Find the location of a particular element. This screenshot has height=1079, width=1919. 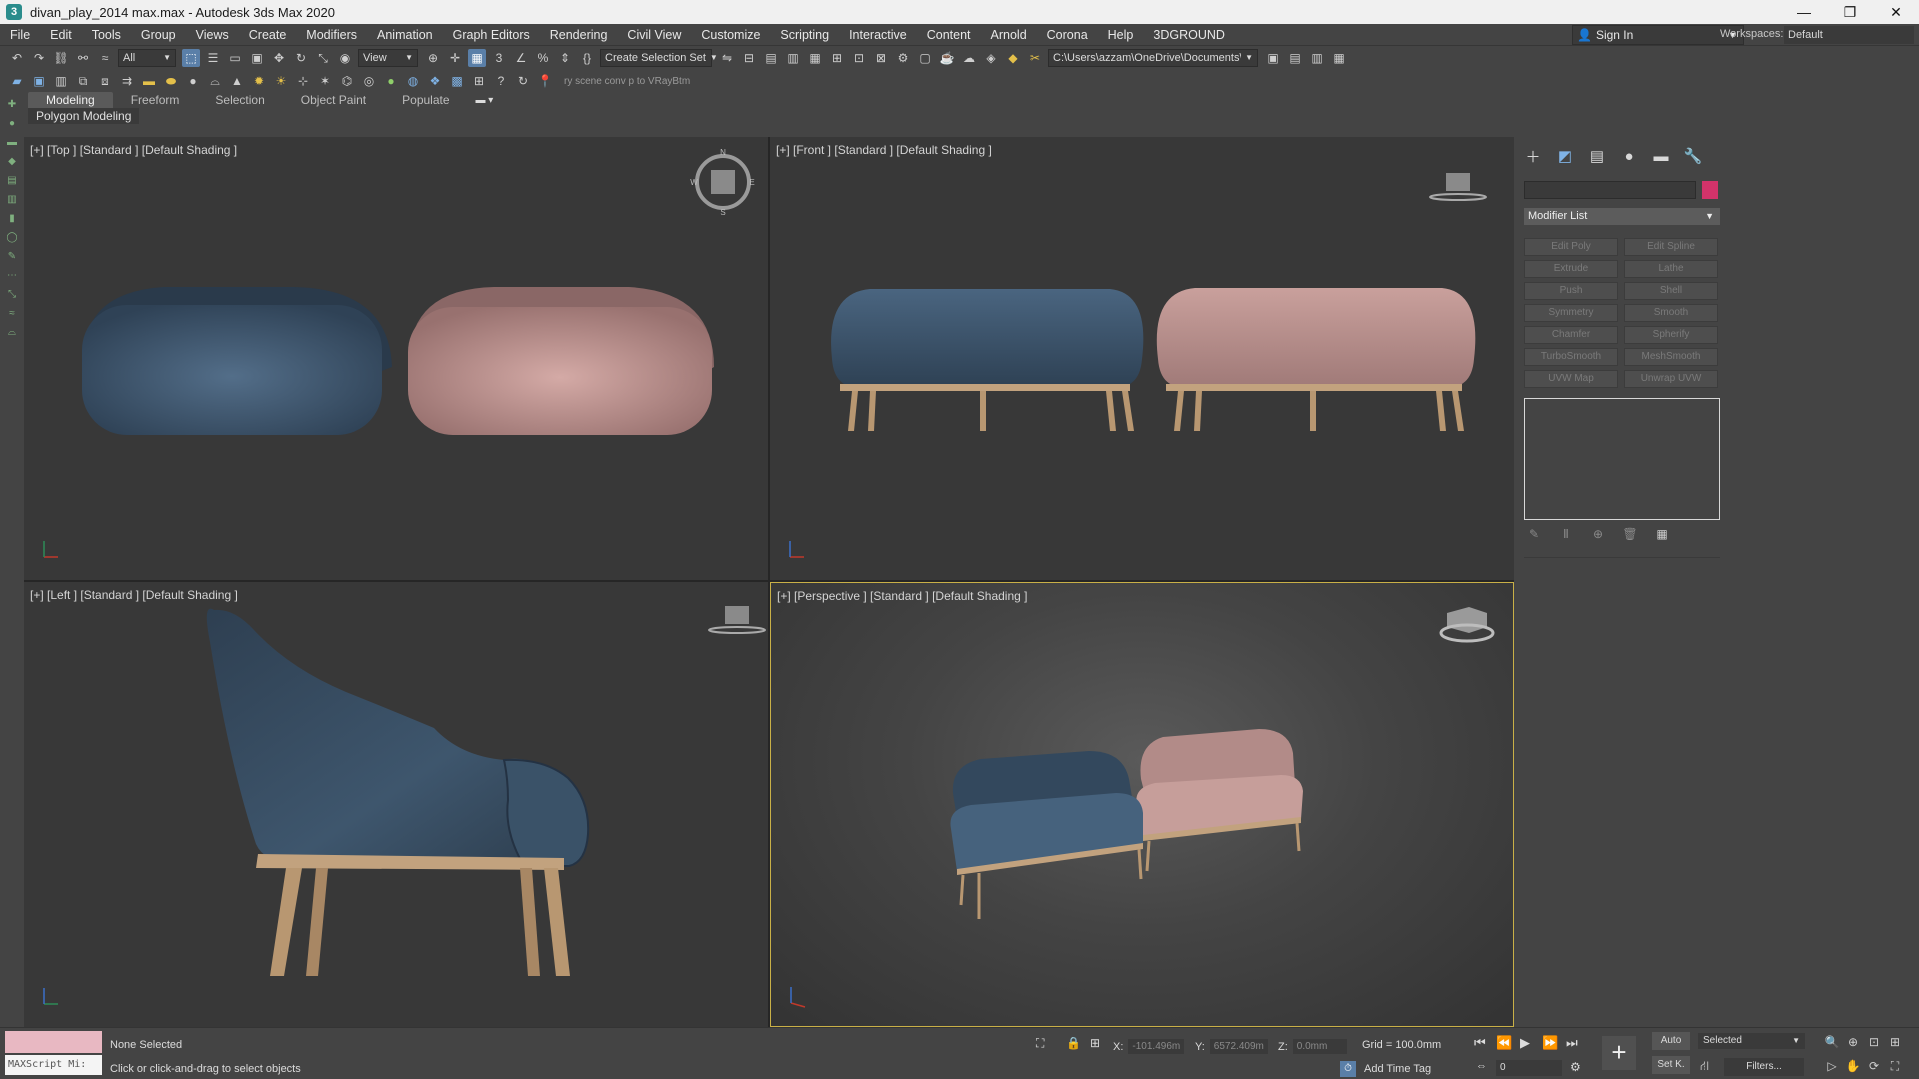

place-icon: ◉ is located at coordinates (345, 58).